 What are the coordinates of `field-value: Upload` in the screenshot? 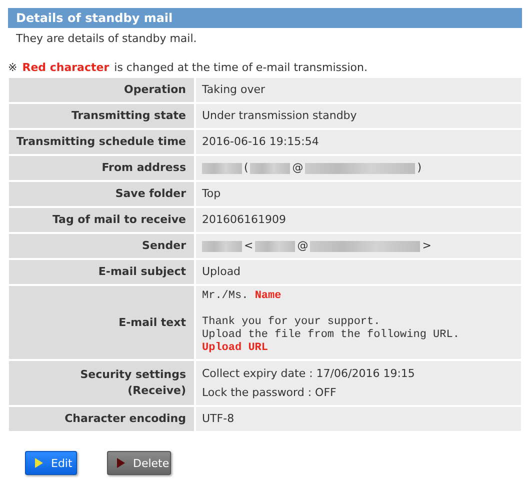 It's located at (221, 272).